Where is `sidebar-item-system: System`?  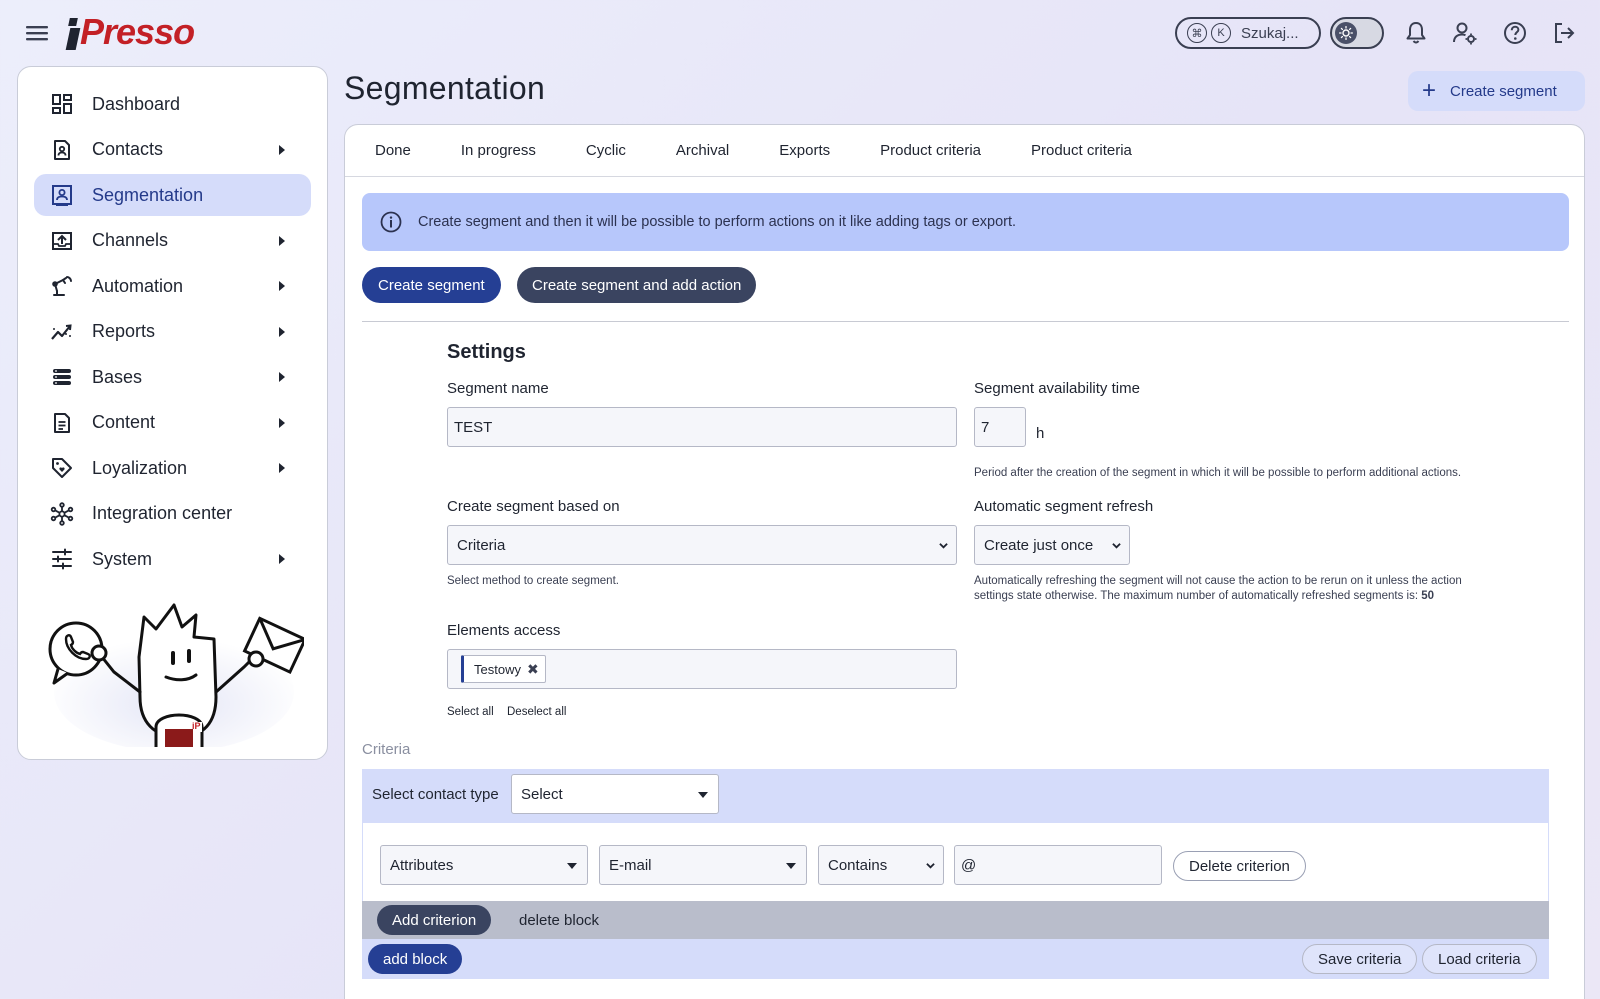 sidebar-item-system: System is located at coordinates (172, 559).